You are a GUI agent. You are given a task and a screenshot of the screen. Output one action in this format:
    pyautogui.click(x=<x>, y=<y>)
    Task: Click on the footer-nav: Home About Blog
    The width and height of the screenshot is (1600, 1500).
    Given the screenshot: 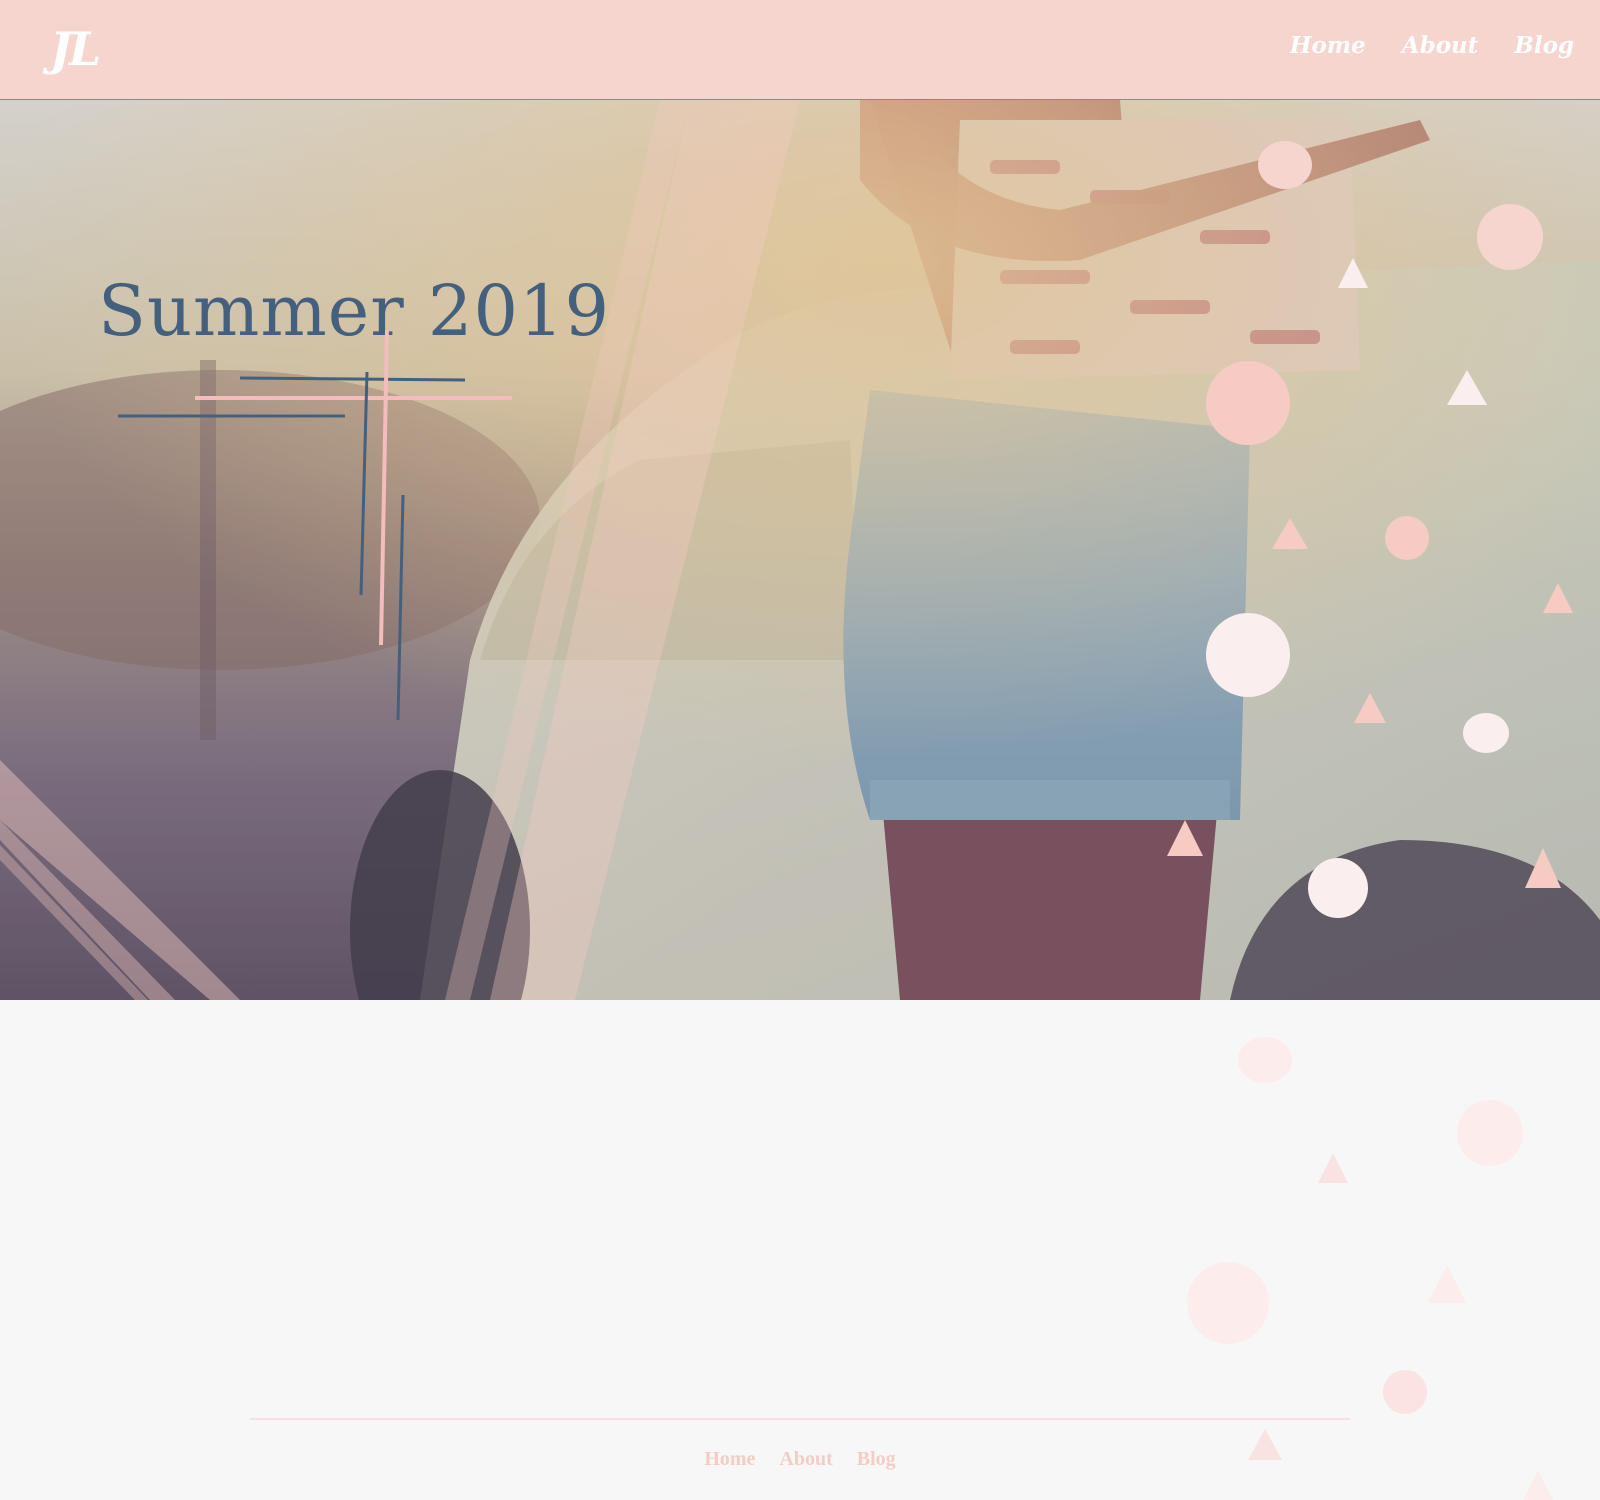 What is the action you would take?
    pyautogui.click(x=800, y=1459)
    